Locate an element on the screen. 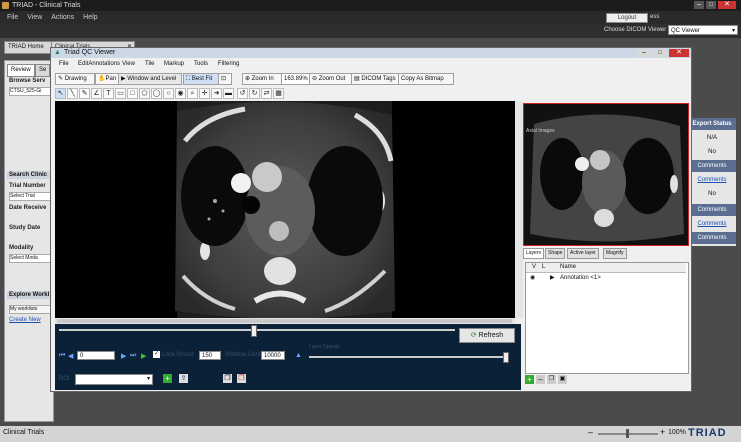 The image size is (741, 442). tab-second: Se is located at coordinates (43, 70).